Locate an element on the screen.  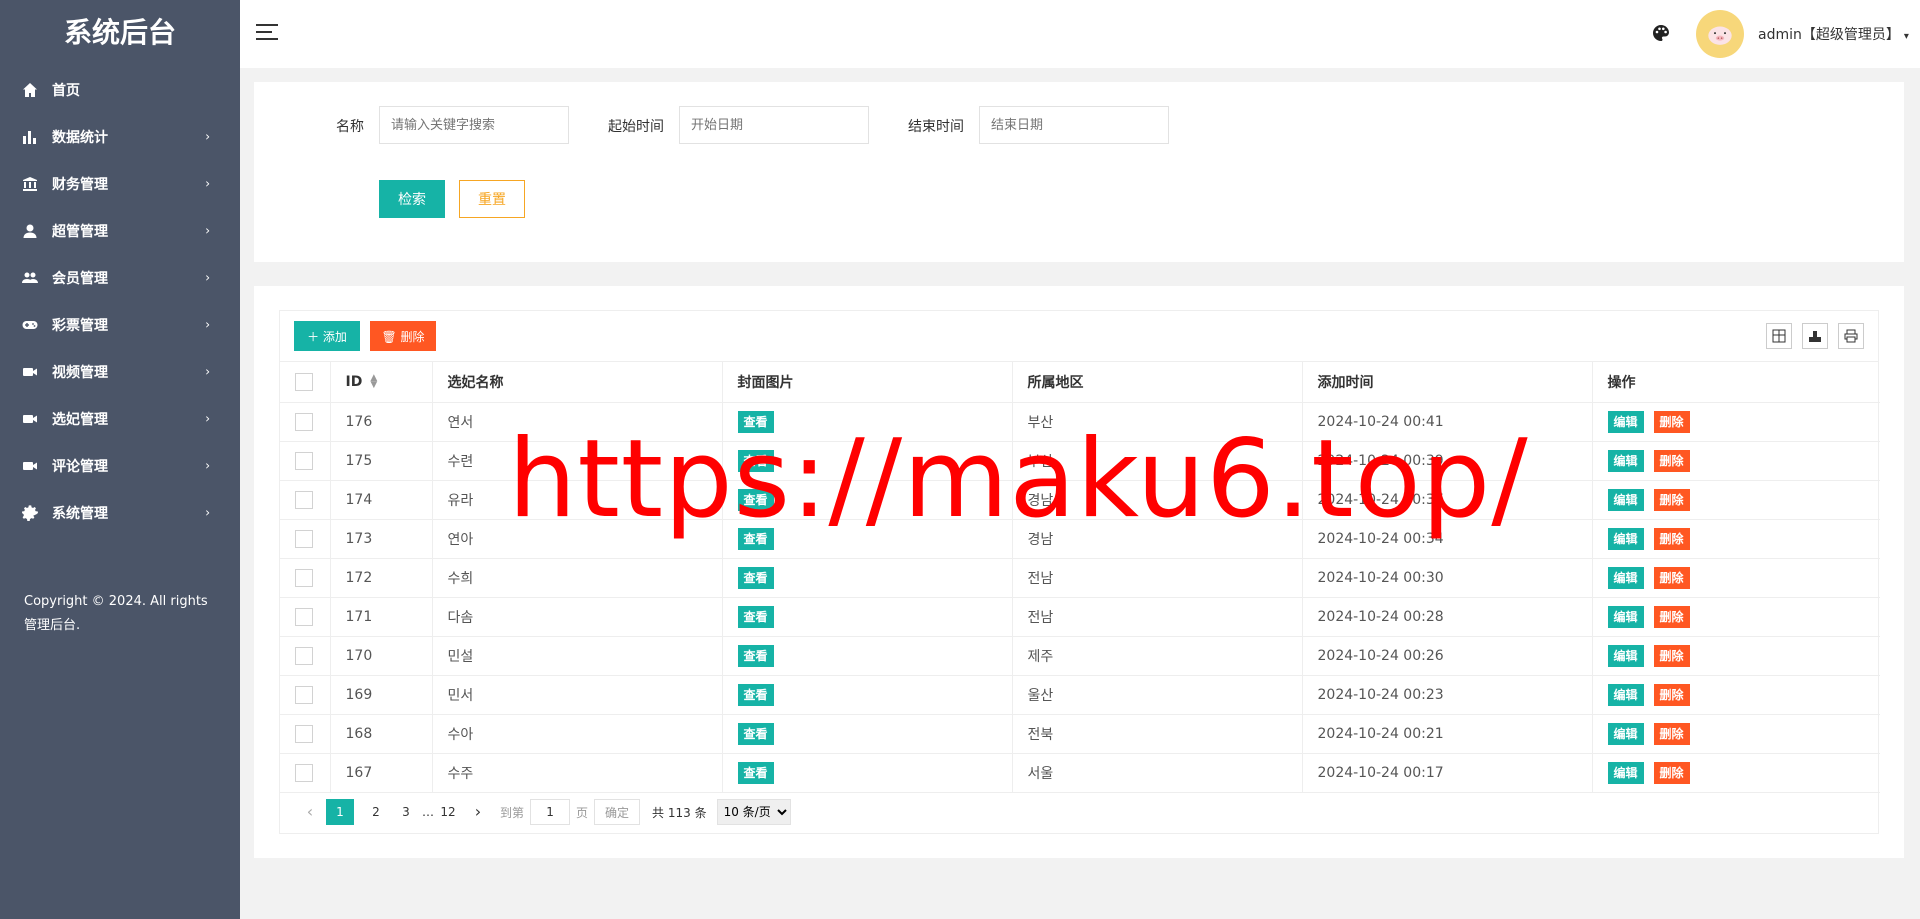
column-header-id: ID ▲ ▼ is located at coordinates (381, 382).